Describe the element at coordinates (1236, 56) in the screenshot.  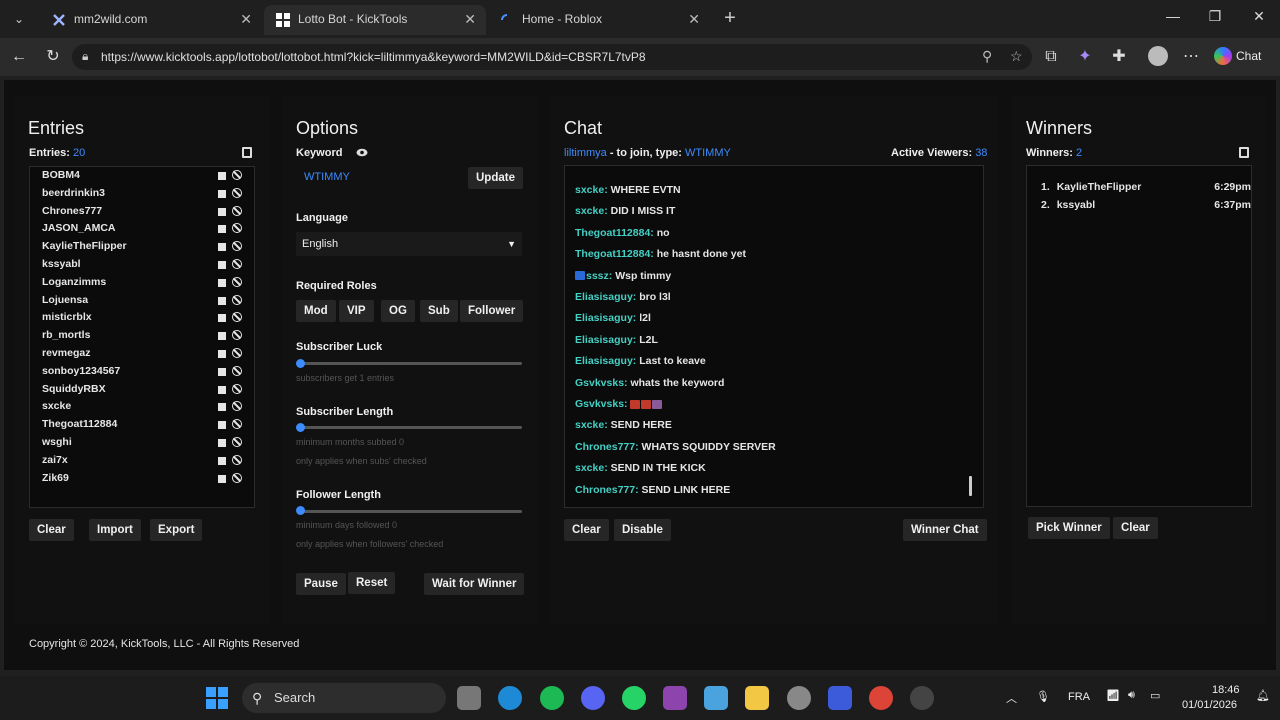
I see `copilot-chat-button: Chat` at that location.